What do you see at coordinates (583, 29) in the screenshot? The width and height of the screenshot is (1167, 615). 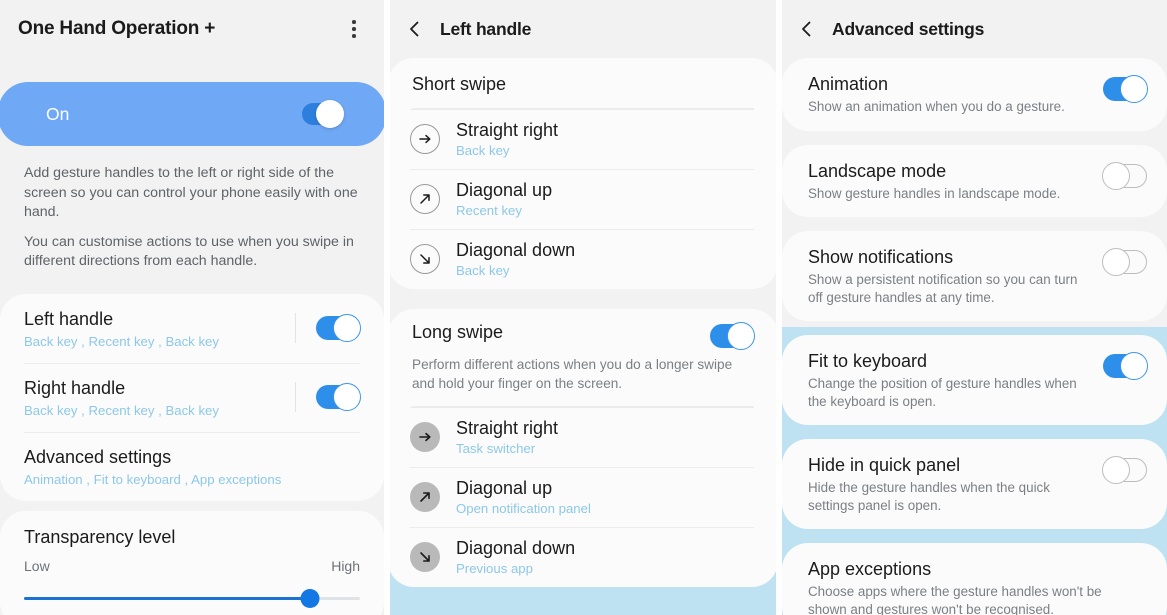 I see `panel2-header: Left handle` at bounding box center [583, 29].